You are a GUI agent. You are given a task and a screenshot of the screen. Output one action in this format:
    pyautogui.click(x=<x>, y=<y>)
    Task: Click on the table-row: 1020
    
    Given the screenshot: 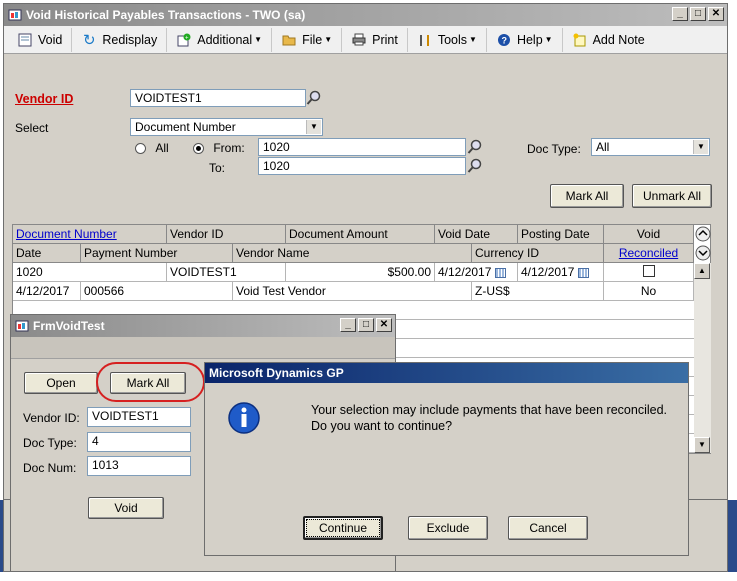 What is the action you would take?
    pyautogui.click(x=90, y=272)
    